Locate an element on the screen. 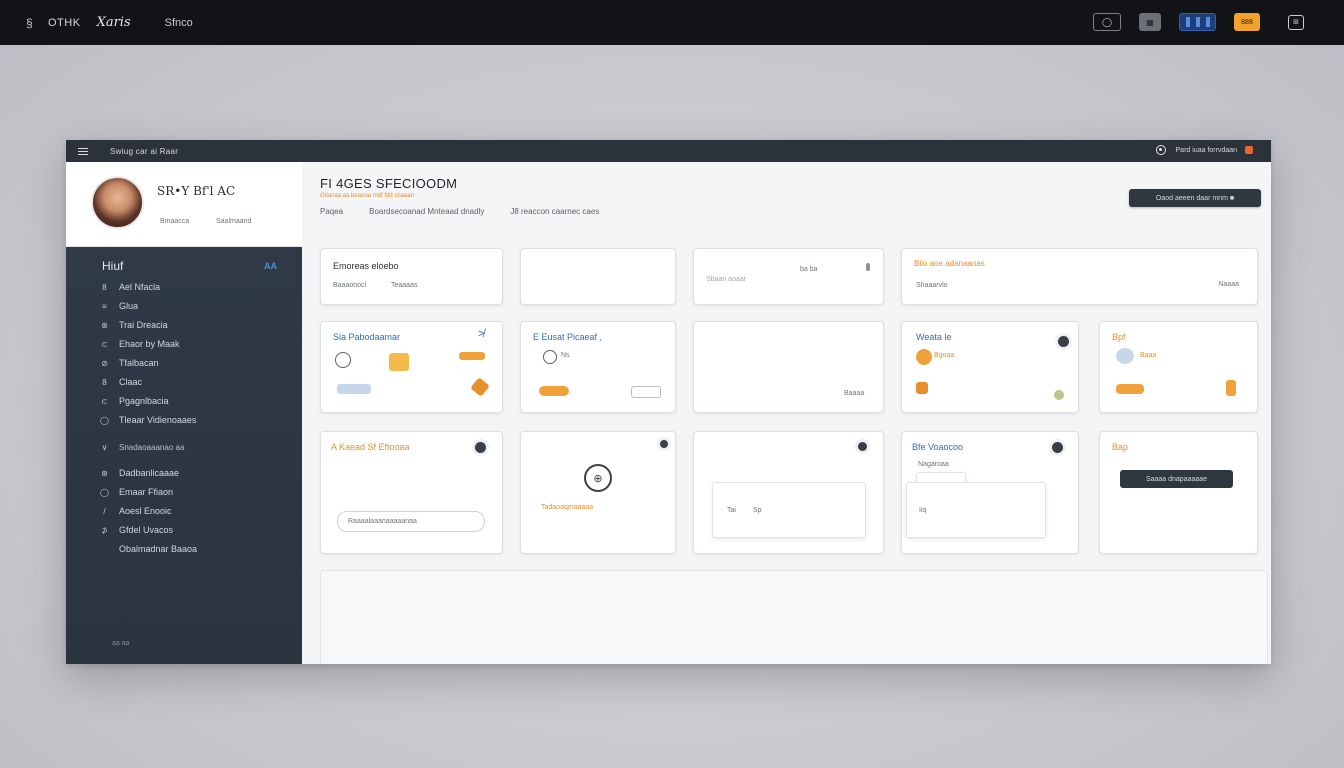  card-r2c5: Bpf Baaa is located at coordinates (1178, 367).